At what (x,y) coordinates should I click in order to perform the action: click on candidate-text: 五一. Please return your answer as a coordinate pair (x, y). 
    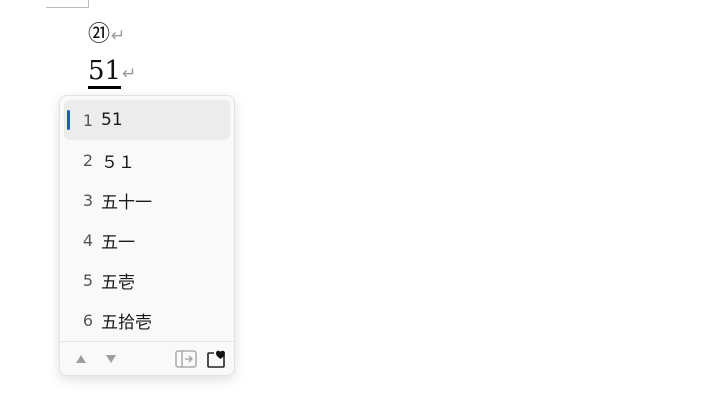
    Looking at the image, I should click on (118, 242).